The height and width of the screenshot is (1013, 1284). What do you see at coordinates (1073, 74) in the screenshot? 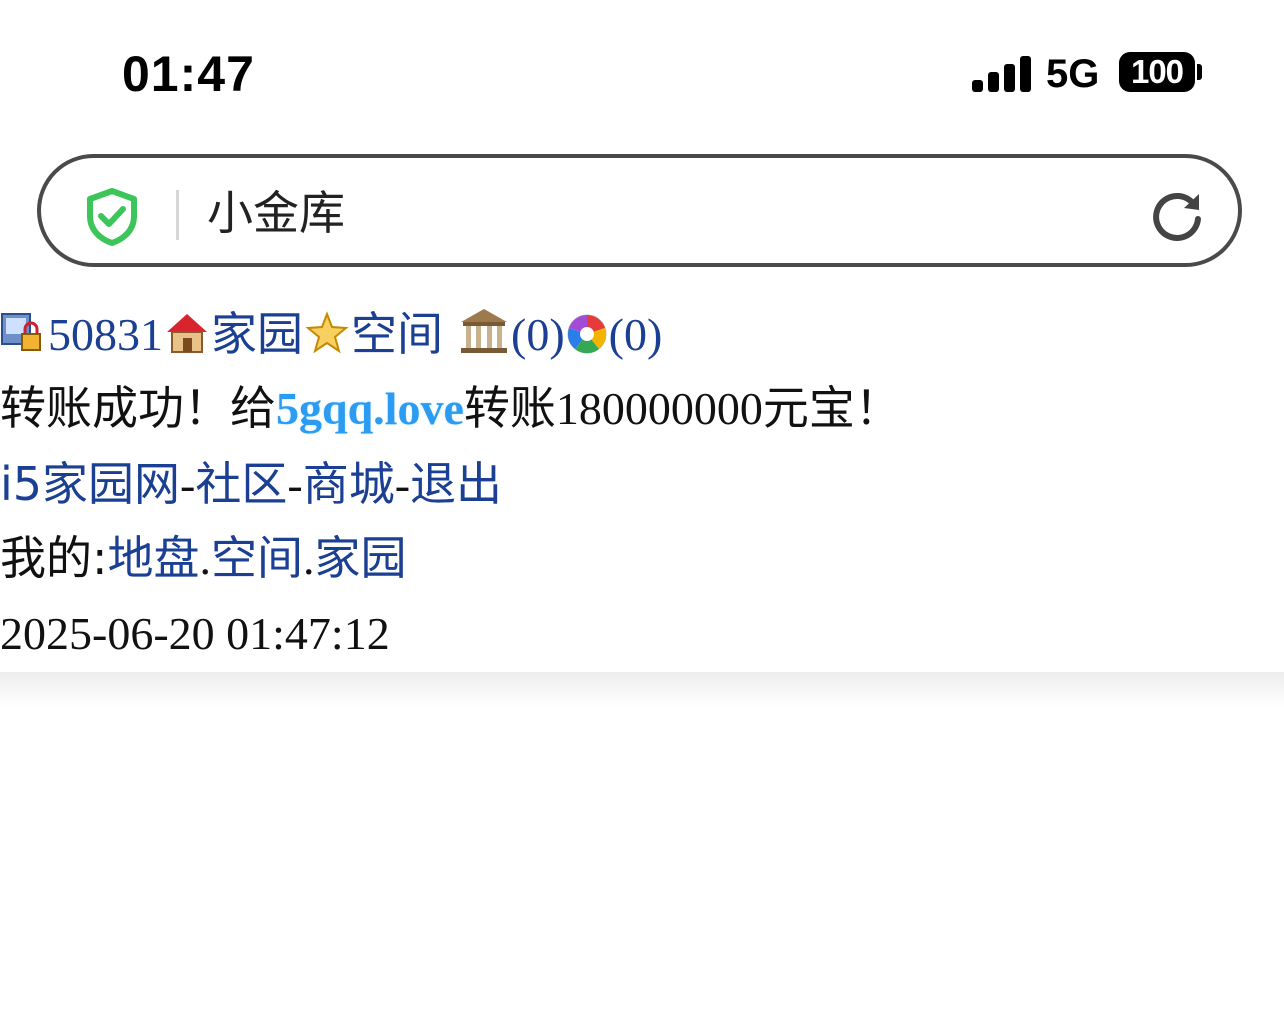
I see `network-label: 5G` at bounding box center [1073, 74].